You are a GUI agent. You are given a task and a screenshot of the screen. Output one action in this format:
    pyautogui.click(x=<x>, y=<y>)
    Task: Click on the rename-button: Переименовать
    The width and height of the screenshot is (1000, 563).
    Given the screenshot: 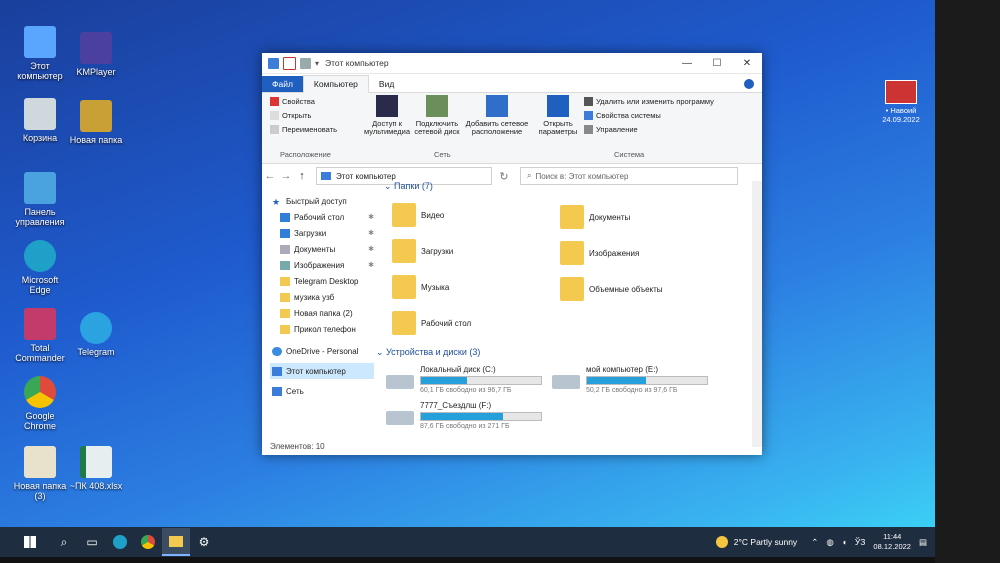 What is the action you would take?
    pyautogui.click(x=303, y=129)
    